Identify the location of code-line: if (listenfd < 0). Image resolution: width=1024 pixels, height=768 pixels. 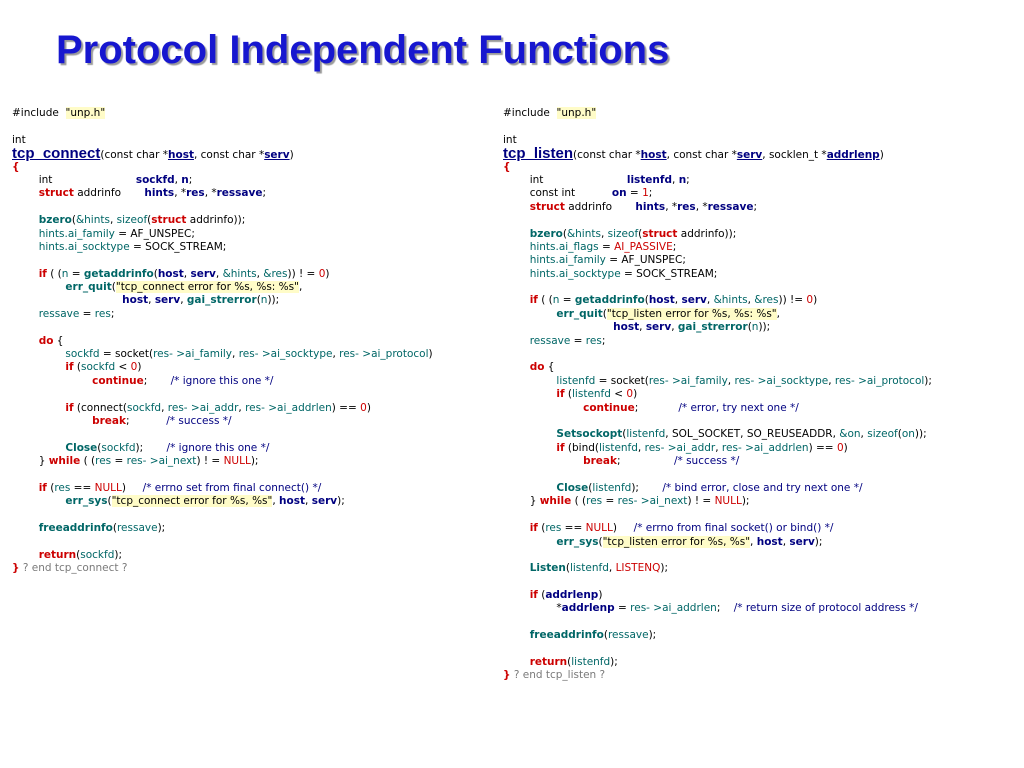
(597, 394).